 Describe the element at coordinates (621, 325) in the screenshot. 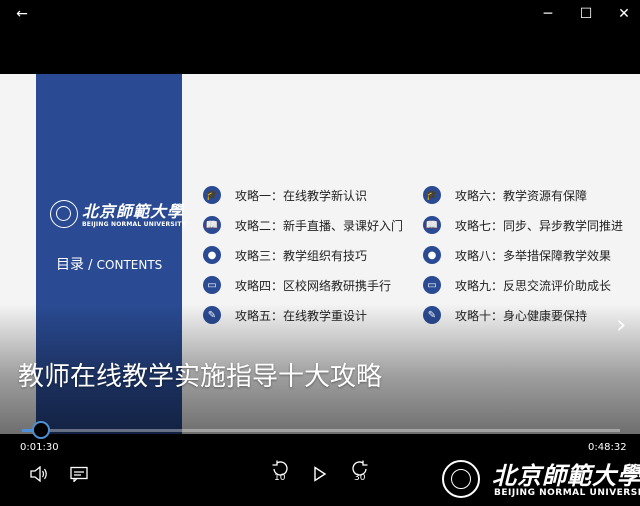

I see `next-slide-chevron-icon: ›` at that location.